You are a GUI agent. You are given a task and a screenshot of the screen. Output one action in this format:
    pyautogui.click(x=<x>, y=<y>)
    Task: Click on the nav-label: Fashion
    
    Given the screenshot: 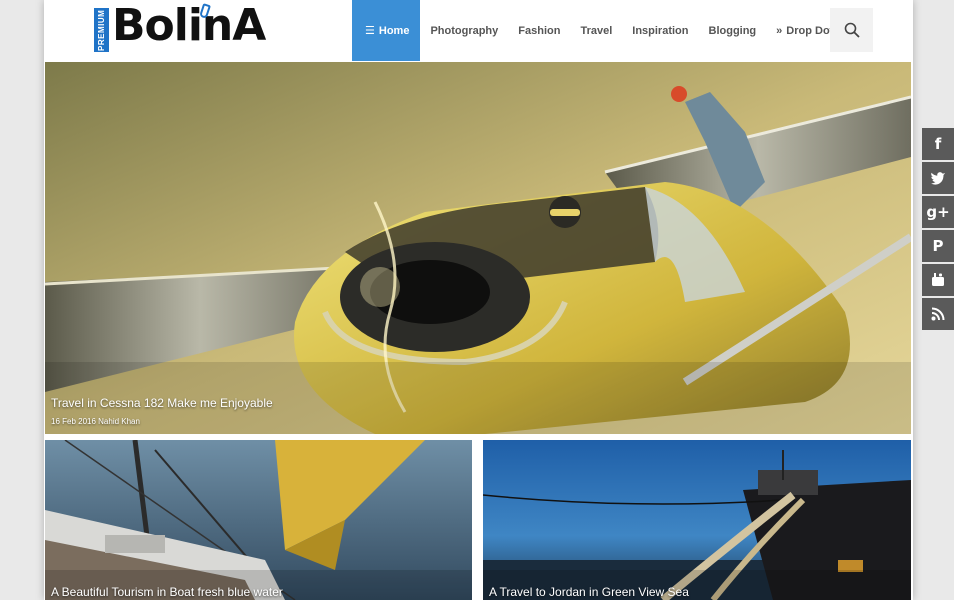 What is the action you would take?
    pyautogui.click(x=539, y=30)
    